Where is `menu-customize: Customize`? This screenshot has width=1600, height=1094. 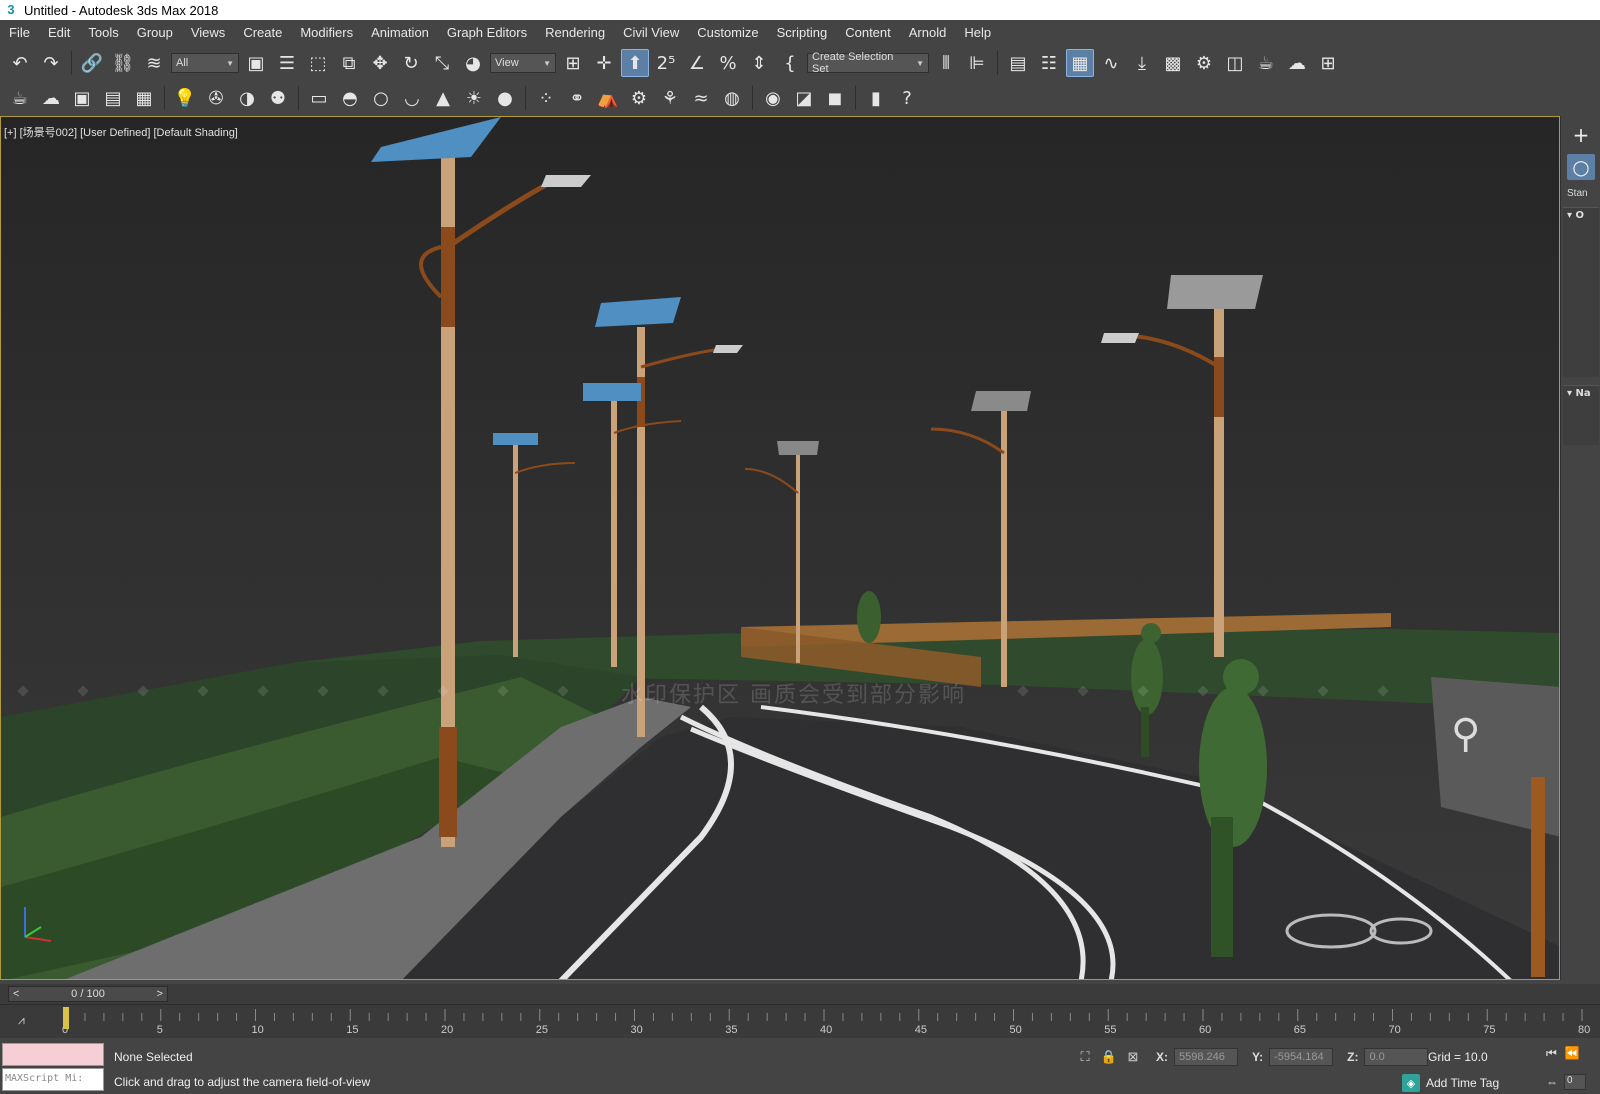 menu-customize: Customize is located at coordinates (727, 32).